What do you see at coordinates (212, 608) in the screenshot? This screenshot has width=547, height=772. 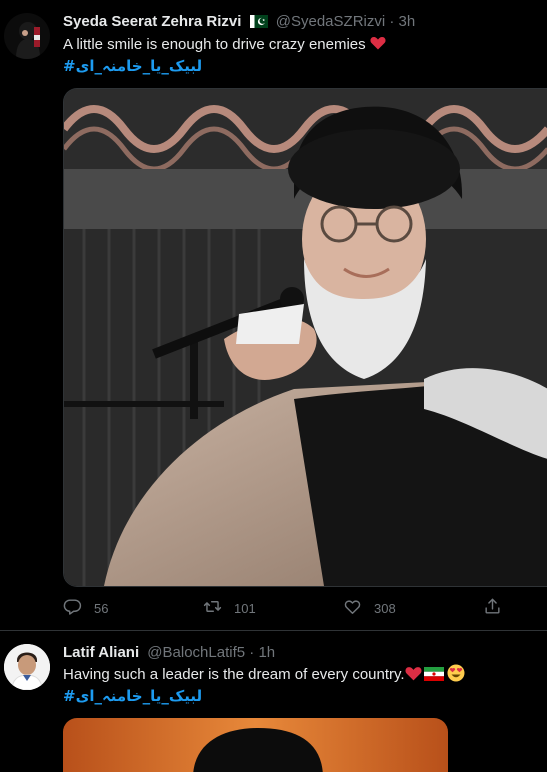 I see `retweet-icon` at bounding box center [212, 608].